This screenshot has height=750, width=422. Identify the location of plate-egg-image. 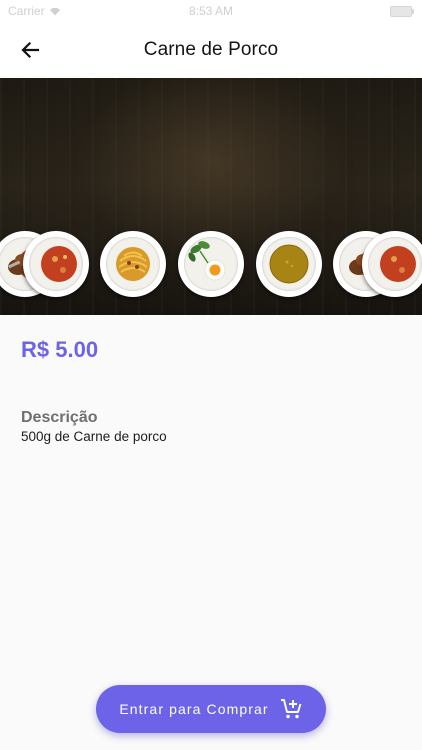
(211, 264).